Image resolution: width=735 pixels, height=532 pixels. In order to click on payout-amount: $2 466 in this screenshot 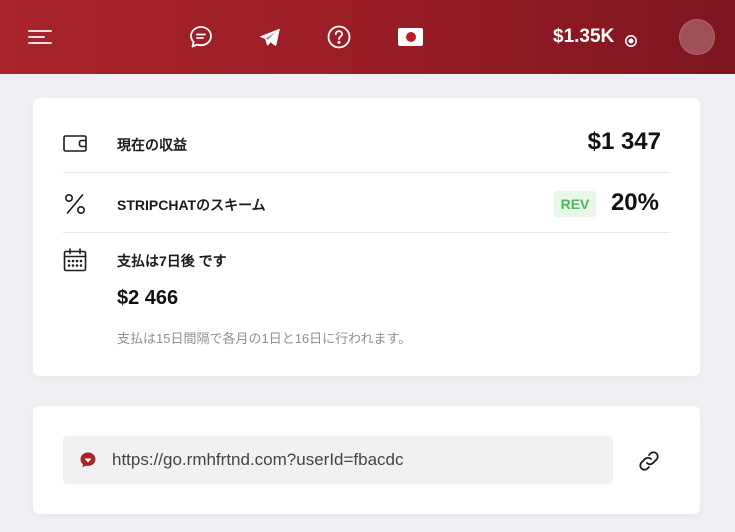, I will do `click(148, 298)`.